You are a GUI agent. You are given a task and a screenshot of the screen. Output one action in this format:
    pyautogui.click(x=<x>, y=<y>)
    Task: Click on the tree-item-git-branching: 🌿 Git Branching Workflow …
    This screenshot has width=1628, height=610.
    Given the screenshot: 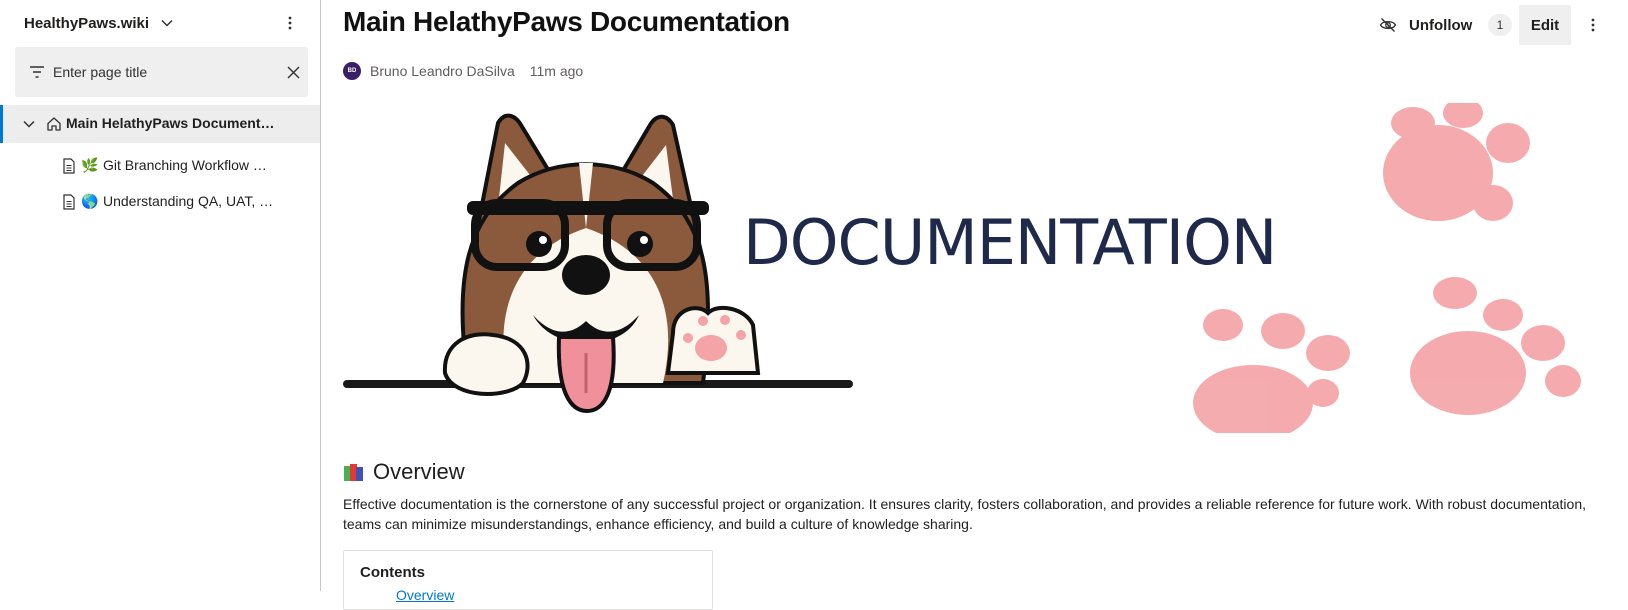 What is the action you would take?
    pyautogui.click(x=160, y=166)
    